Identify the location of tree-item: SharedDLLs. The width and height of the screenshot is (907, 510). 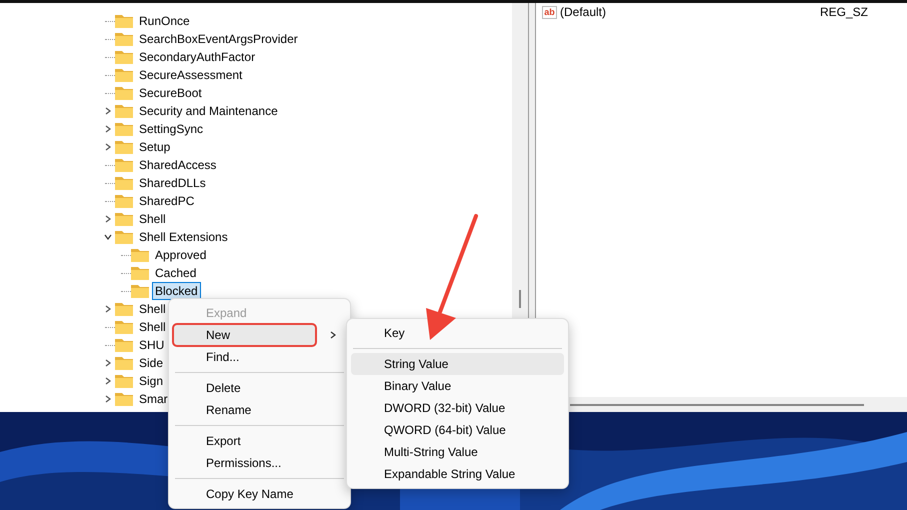
(172, 183).